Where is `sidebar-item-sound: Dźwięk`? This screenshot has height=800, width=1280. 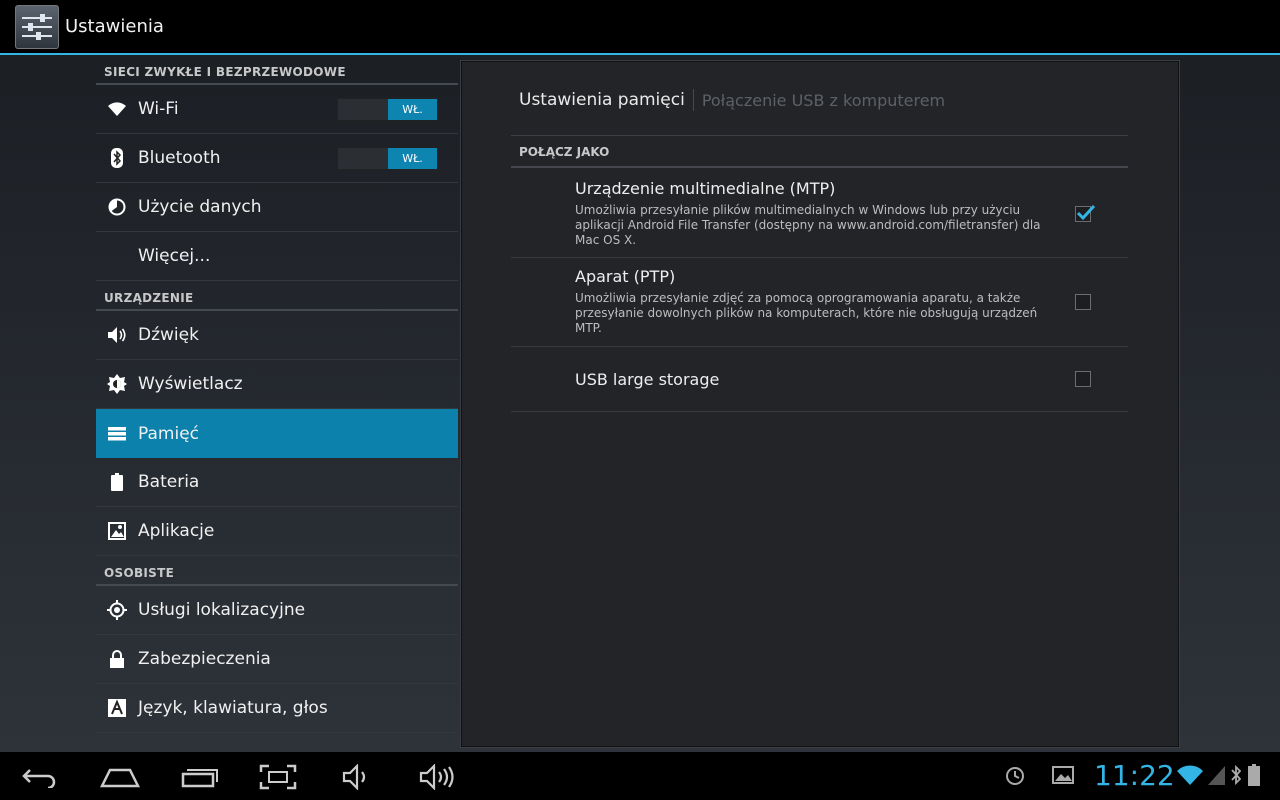
sidebar-item-sound: Dźwięk is located at coordinates (277, 335).